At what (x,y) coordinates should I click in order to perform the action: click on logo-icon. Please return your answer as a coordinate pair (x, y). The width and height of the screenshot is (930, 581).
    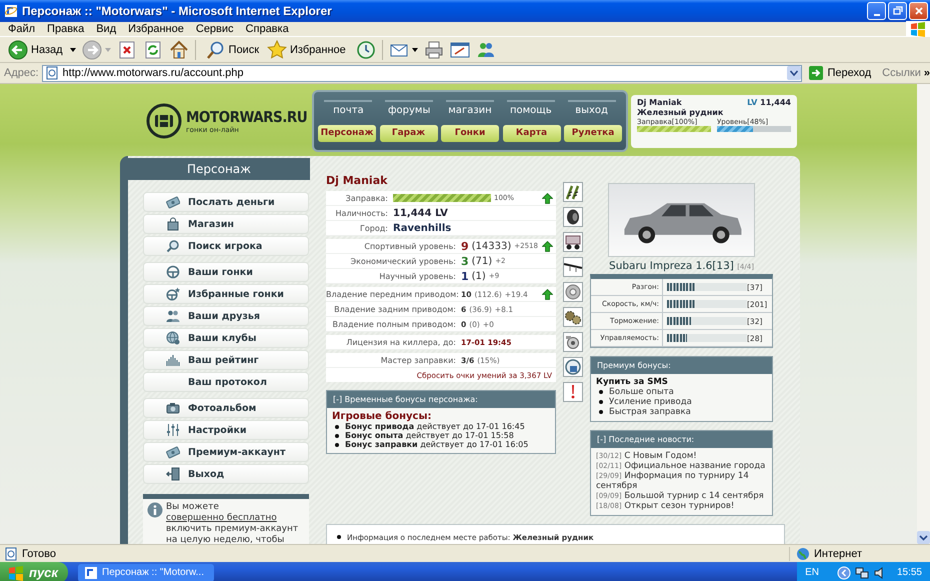
    Looking at the image, I should click on (164, 121).